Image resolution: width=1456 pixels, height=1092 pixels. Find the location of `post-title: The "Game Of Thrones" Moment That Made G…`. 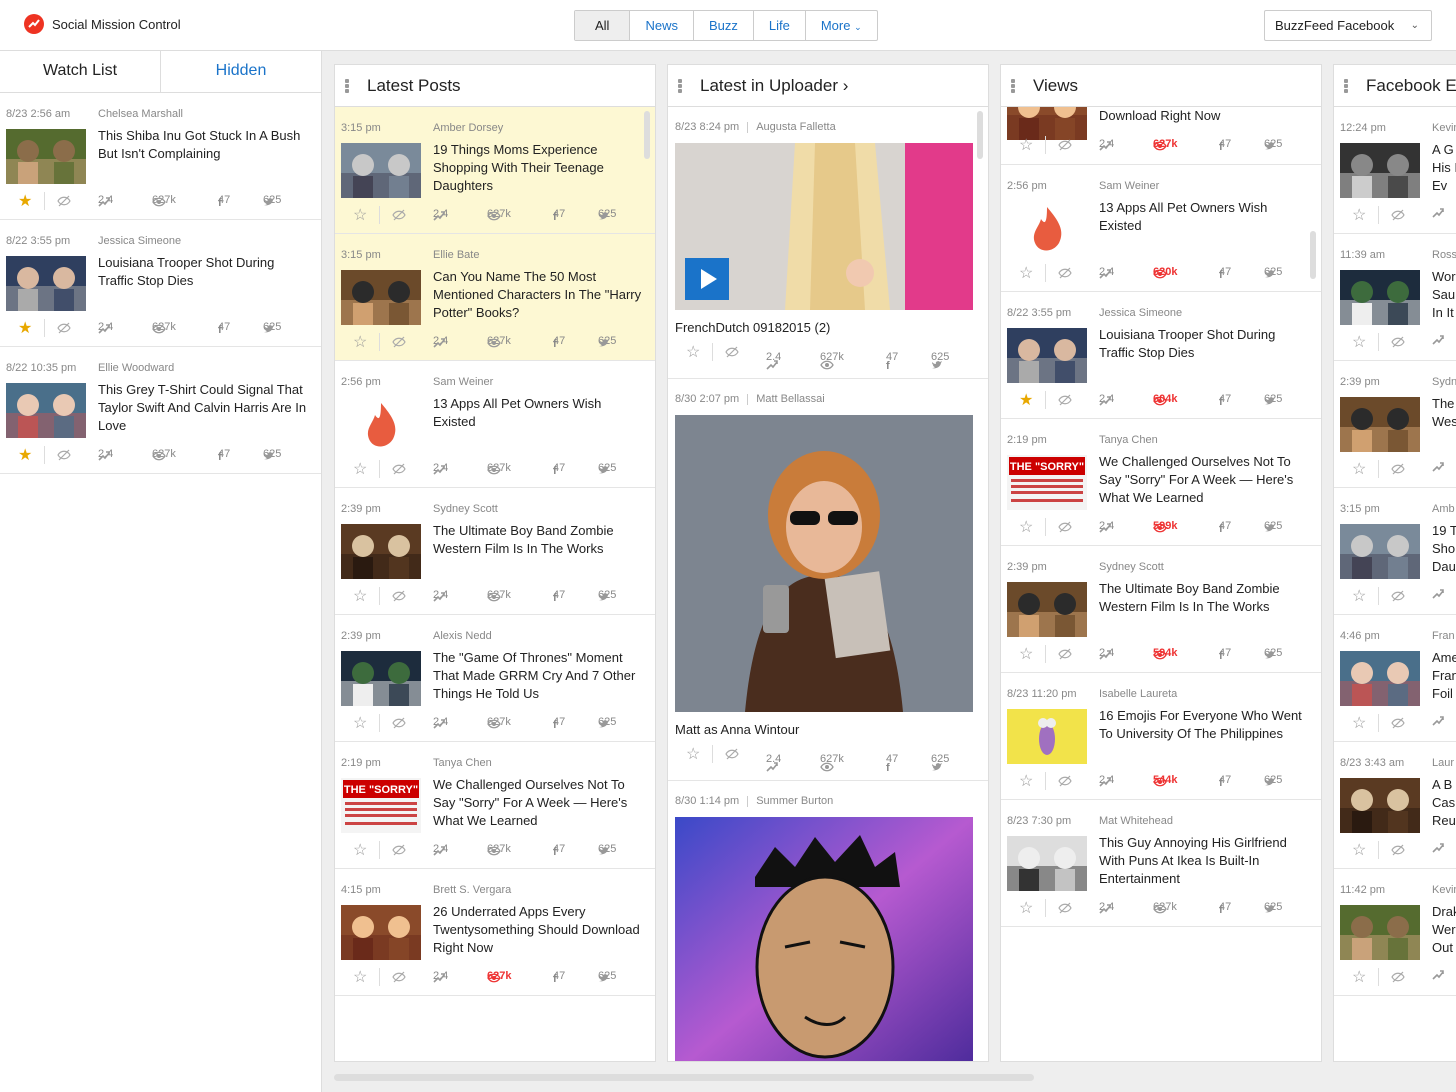

post-title: The "Game Of Thrones" Moment That Made G… is located at coordinates (539, 676).